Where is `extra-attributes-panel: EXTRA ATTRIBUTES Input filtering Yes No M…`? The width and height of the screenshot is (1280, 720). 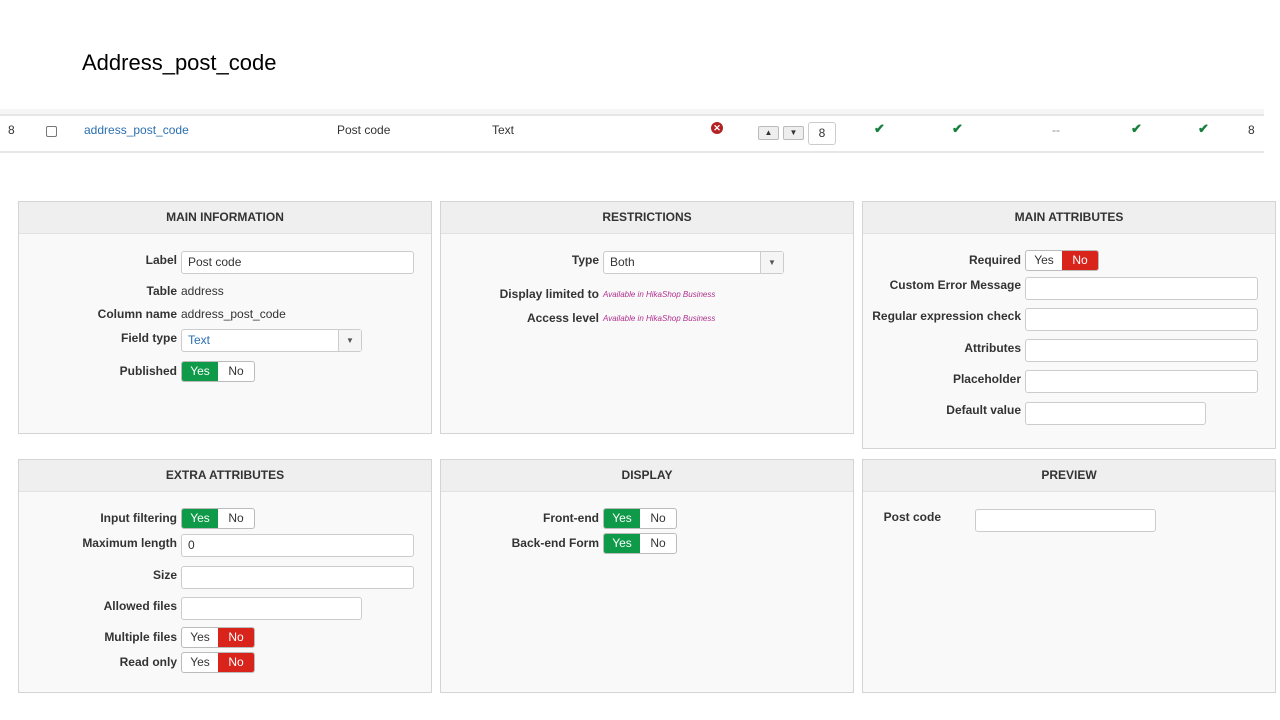 extra-attributes-panel: EXTRA ATTRIBUTES Input filtering Yes No M… is located at coordinates (225, 576).